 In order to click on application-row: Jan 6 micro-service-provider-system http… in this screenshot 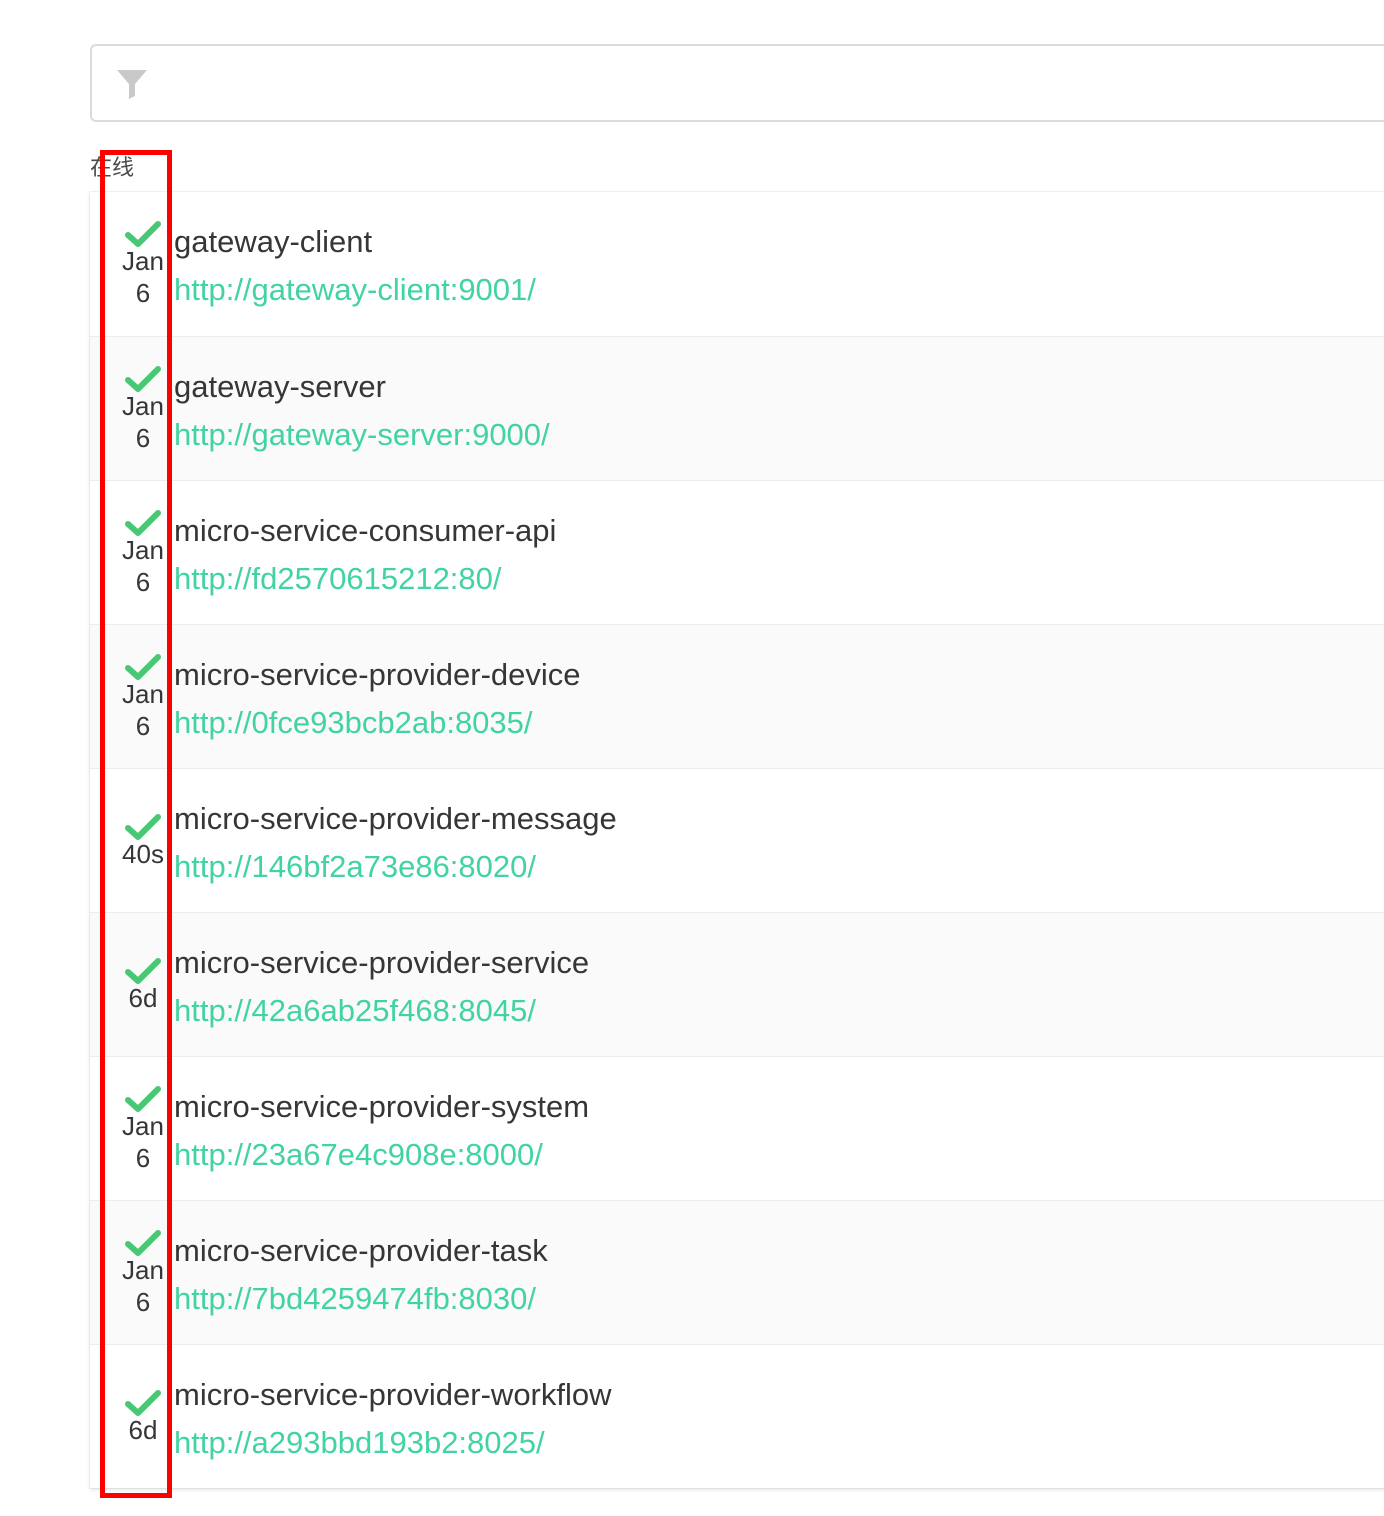, I will do `click(737, 1128)`.